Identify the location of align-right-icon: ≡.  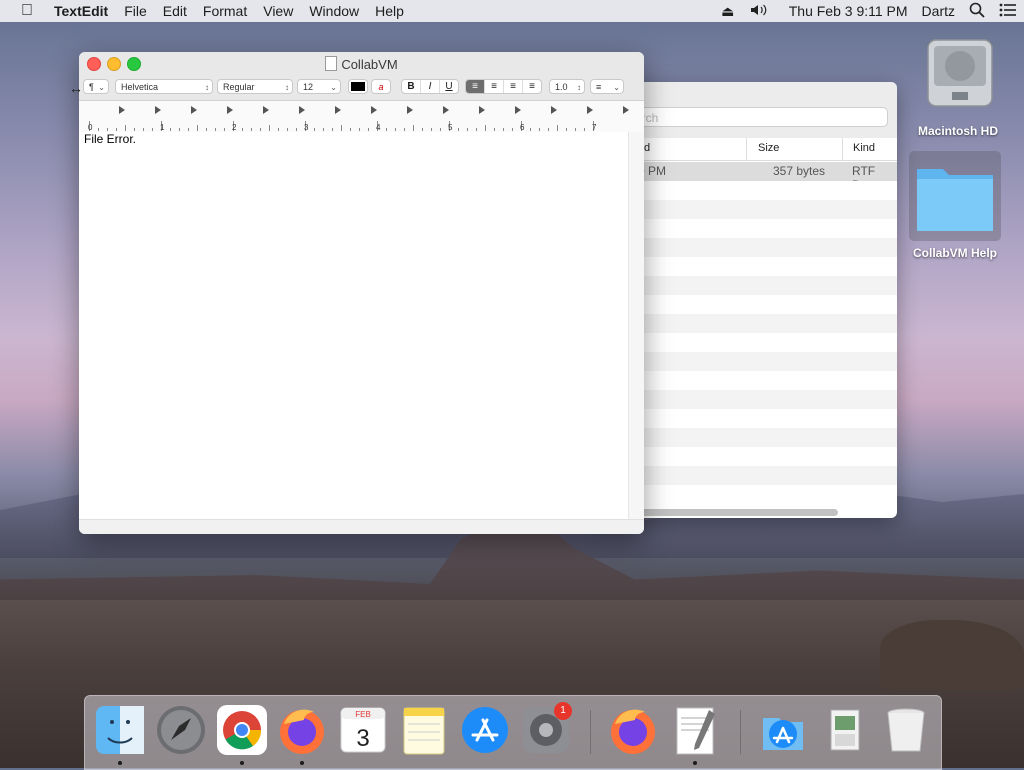
(513, 86).